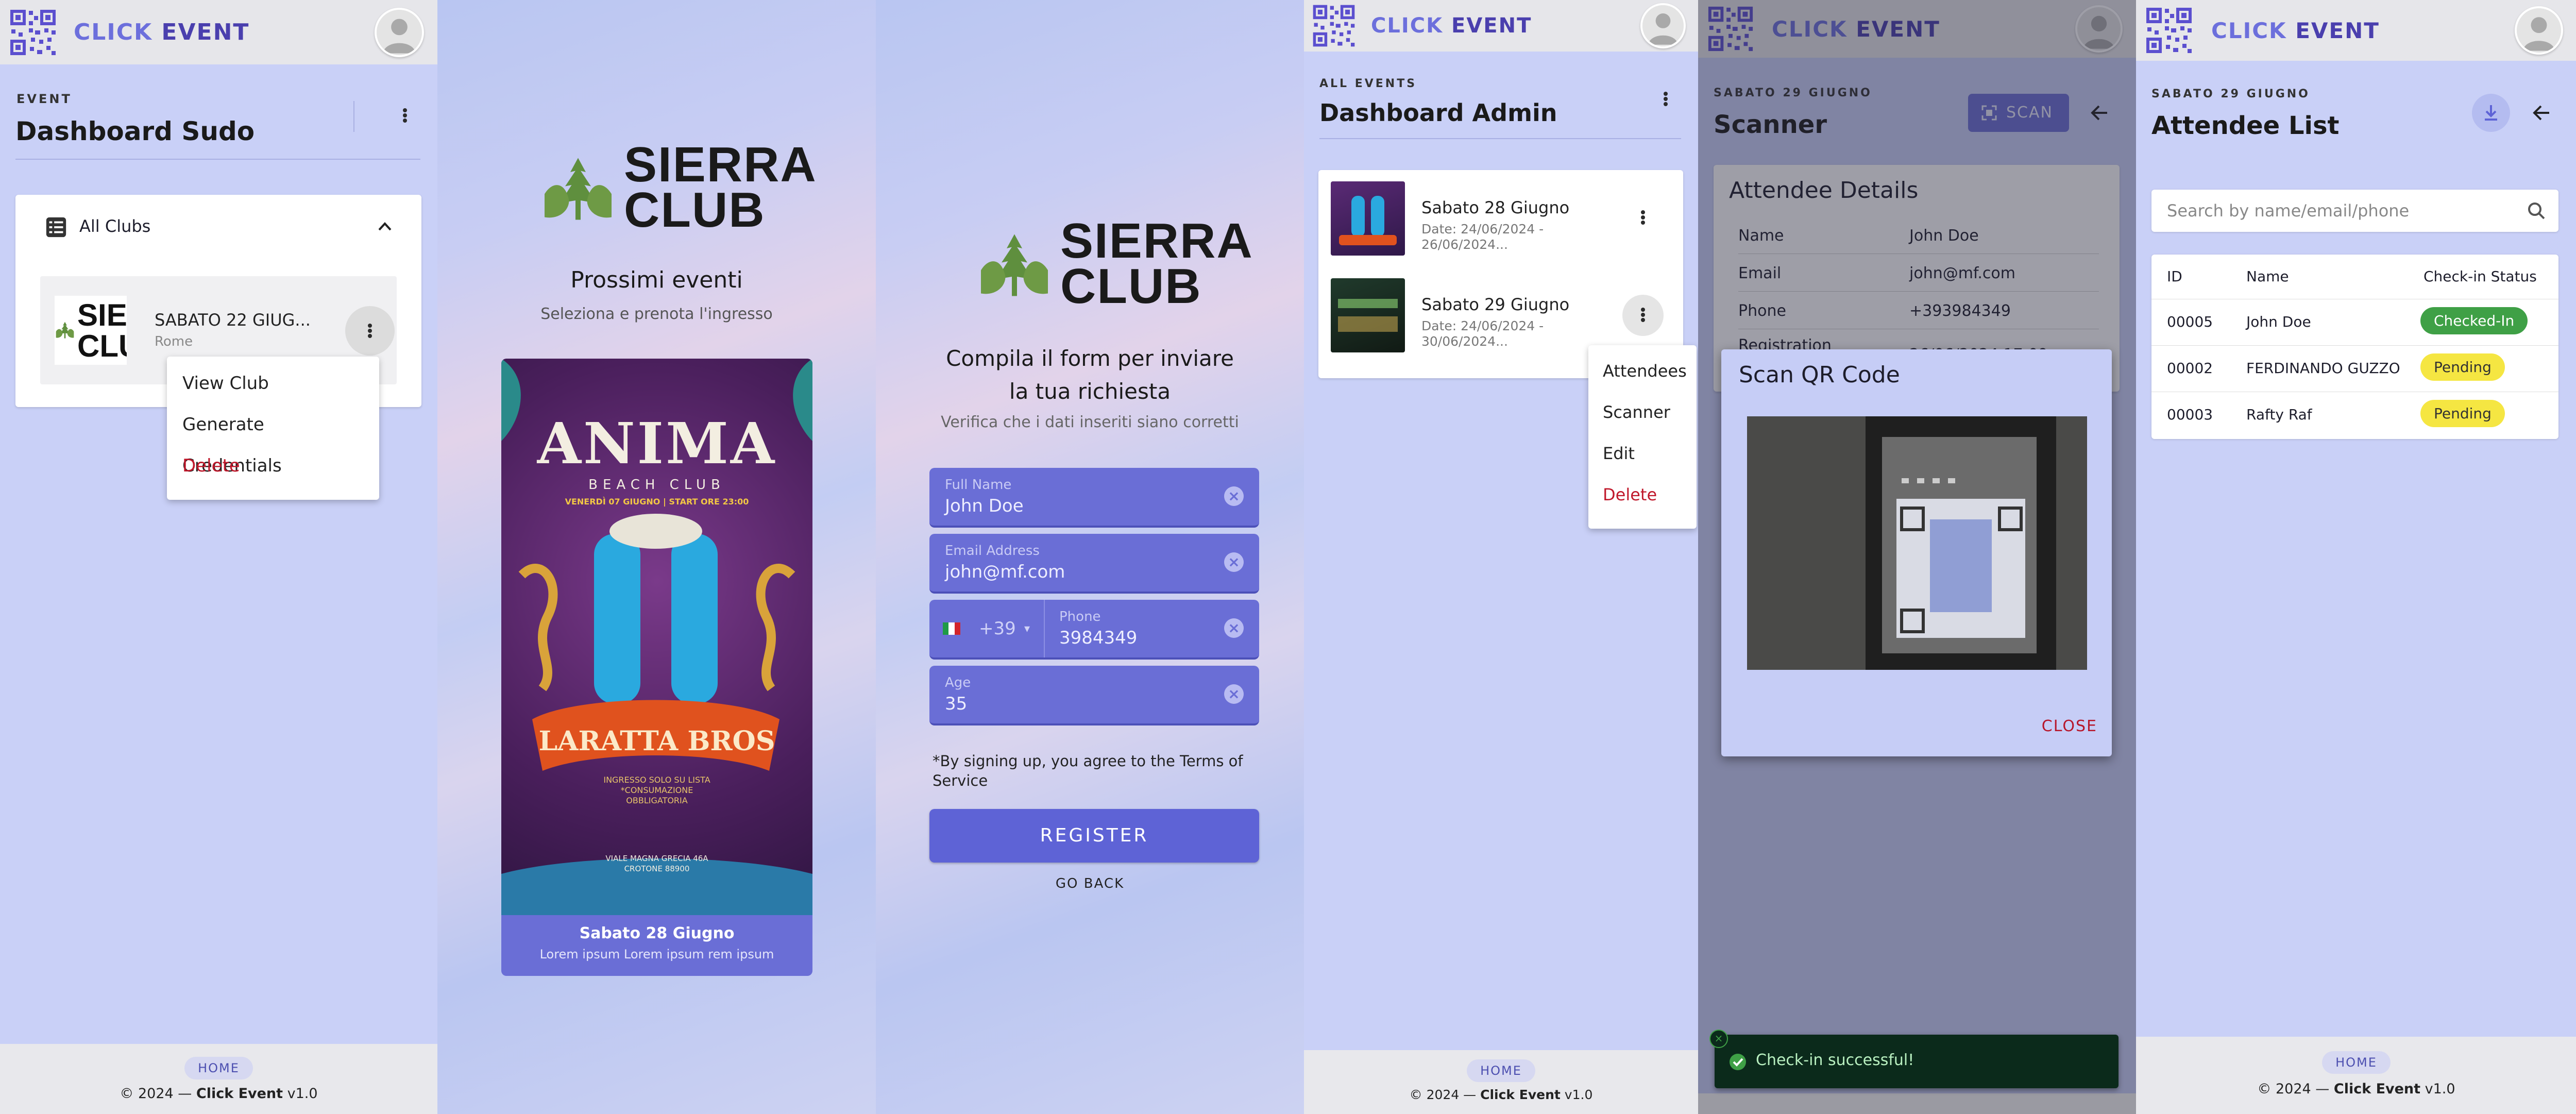 Image resolution: width=2576 pixels, height=1114 pixels. Describe the element at coordinates (1005, 572) in the screenshot. I see `email-value: john@mf.com` at that location.